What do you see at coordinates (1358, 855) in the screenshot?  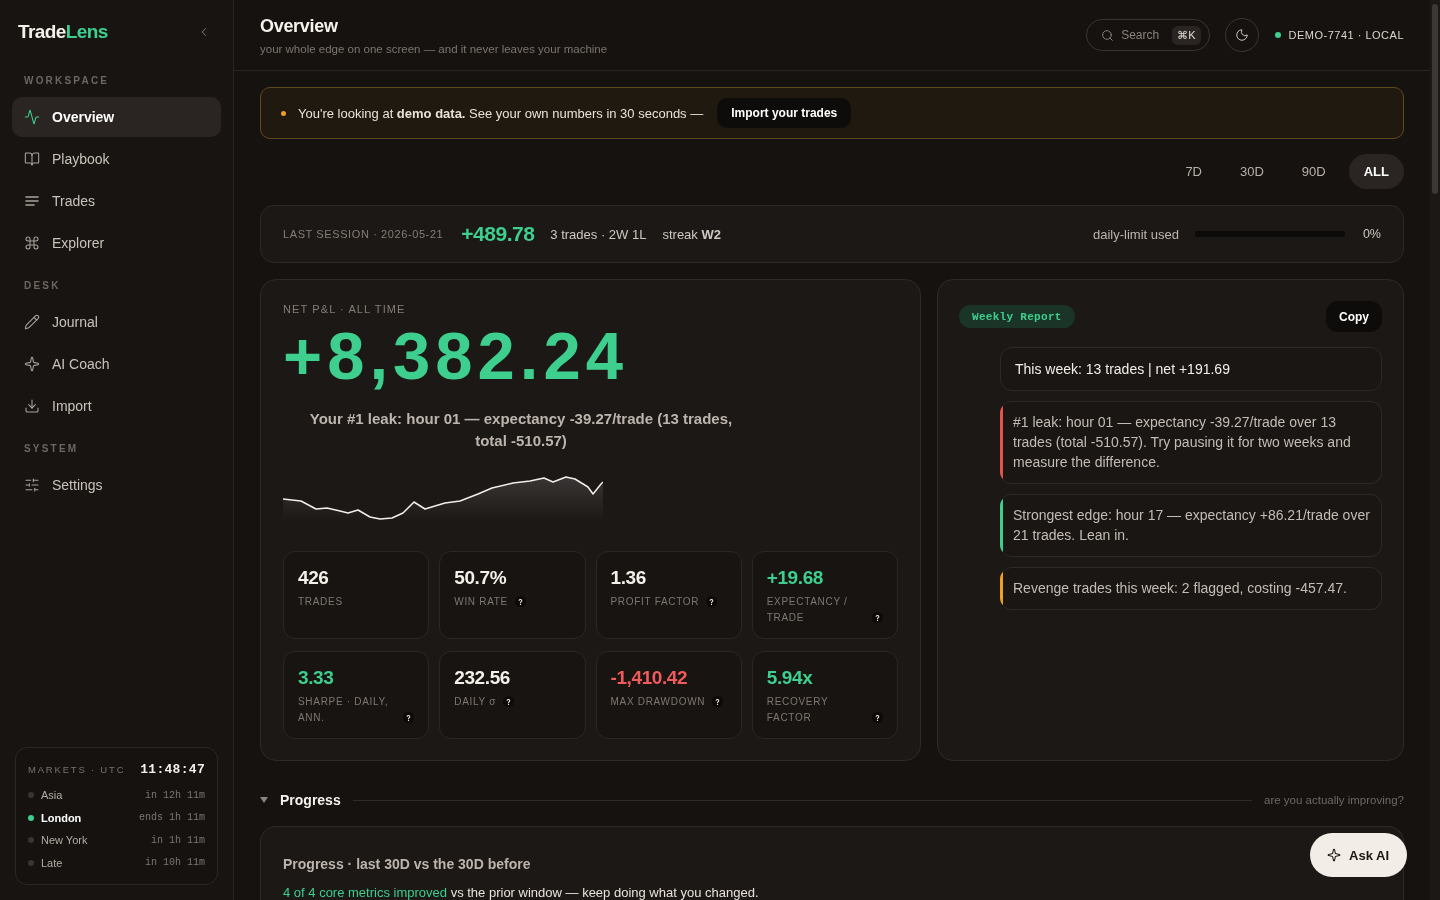 I see `ask-ai-button: Ask AI` at bounding box center [1358, 855].